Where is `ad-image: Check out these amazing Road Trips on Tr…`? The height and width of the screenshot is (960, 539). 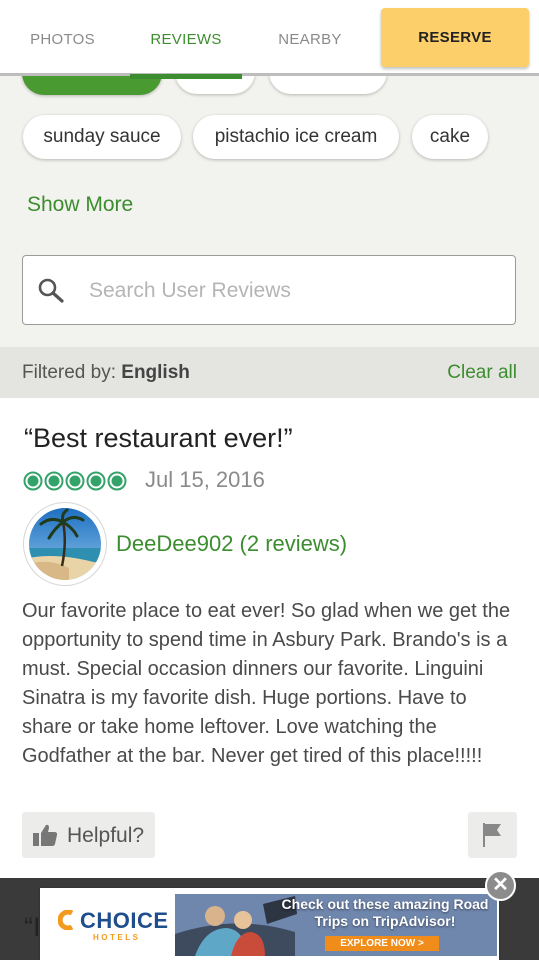
ad-image: Check out these amazing Road Trips on Tr… is located at coordinates (336, 925).